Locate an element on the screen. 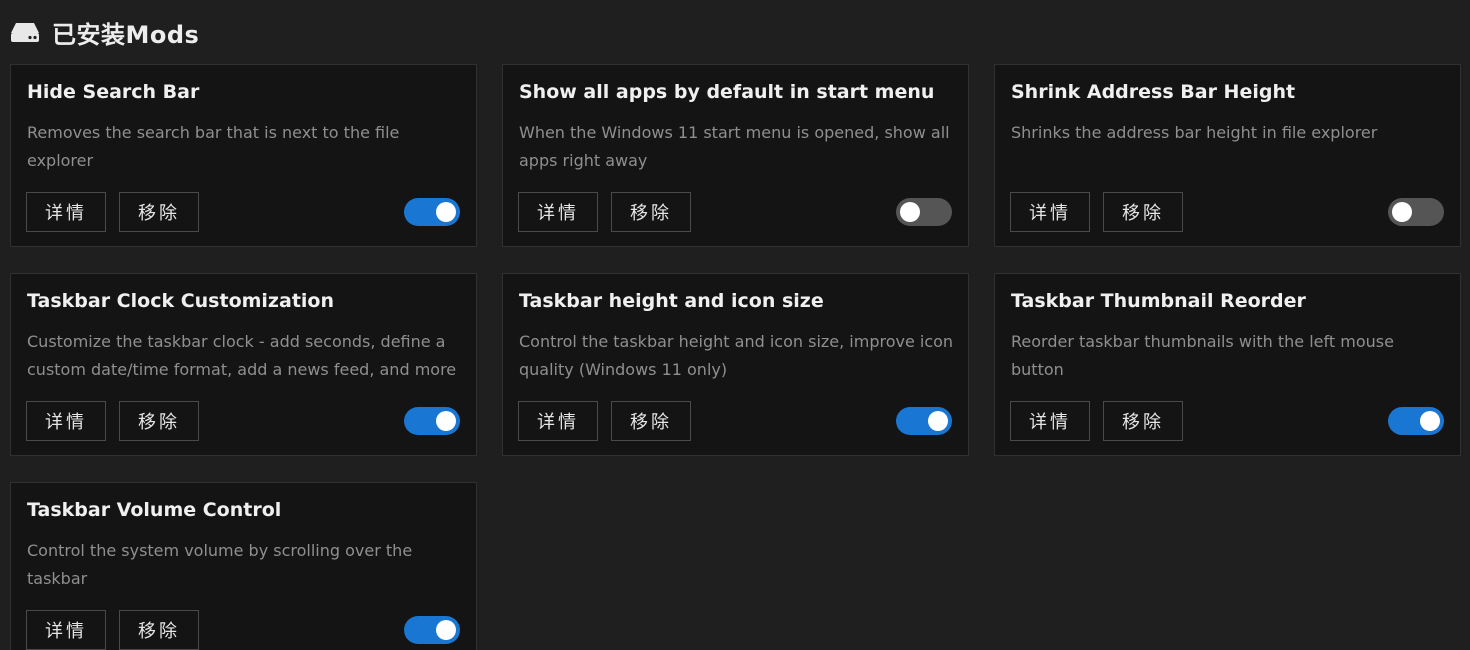 The width and height of the screenshot is (1470, 650). section-header: 已安装Mods is located at coordinates (104, 32).